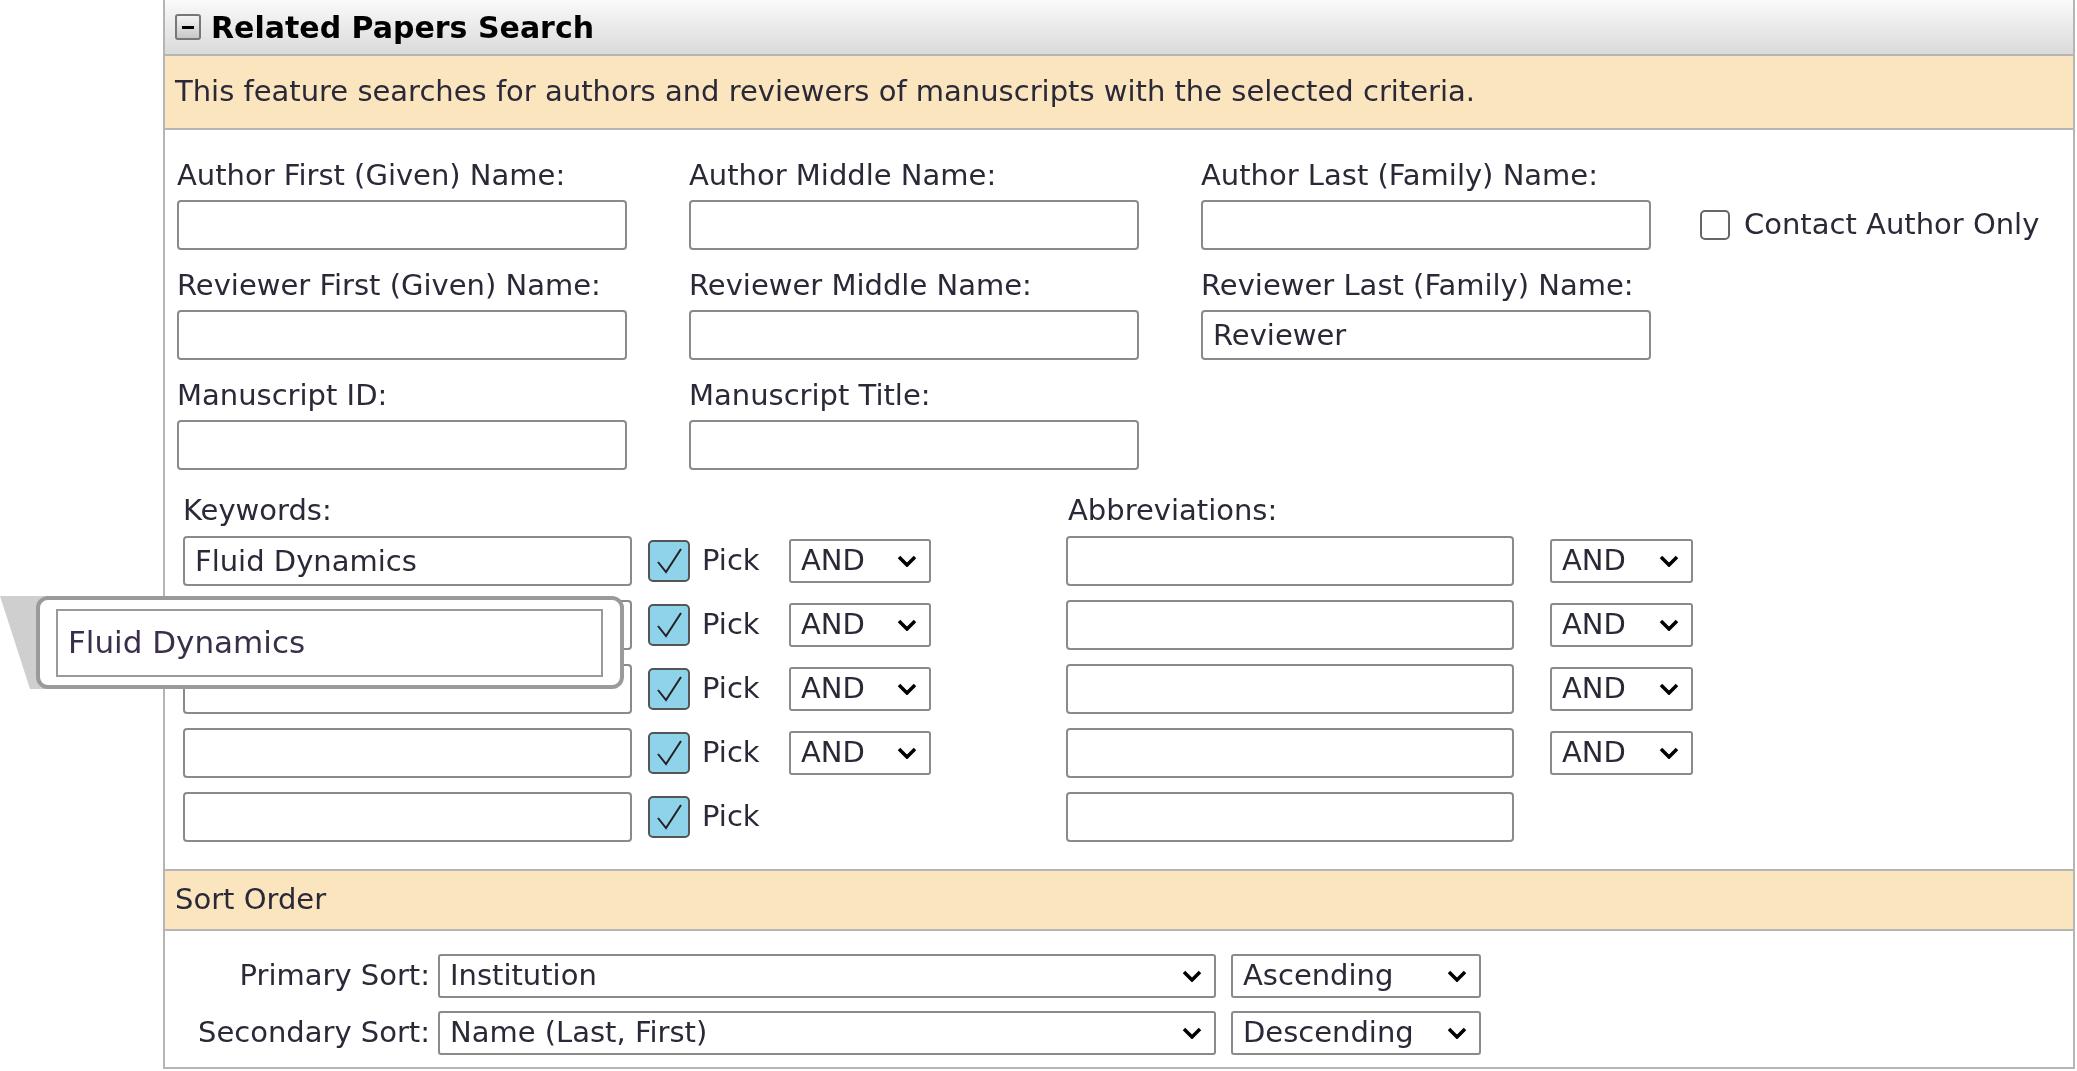  What do you see at coordinates (283, 395) in the screenshot?
I see `field-label: Manuscript ID:` at bounding box center [283, 395].